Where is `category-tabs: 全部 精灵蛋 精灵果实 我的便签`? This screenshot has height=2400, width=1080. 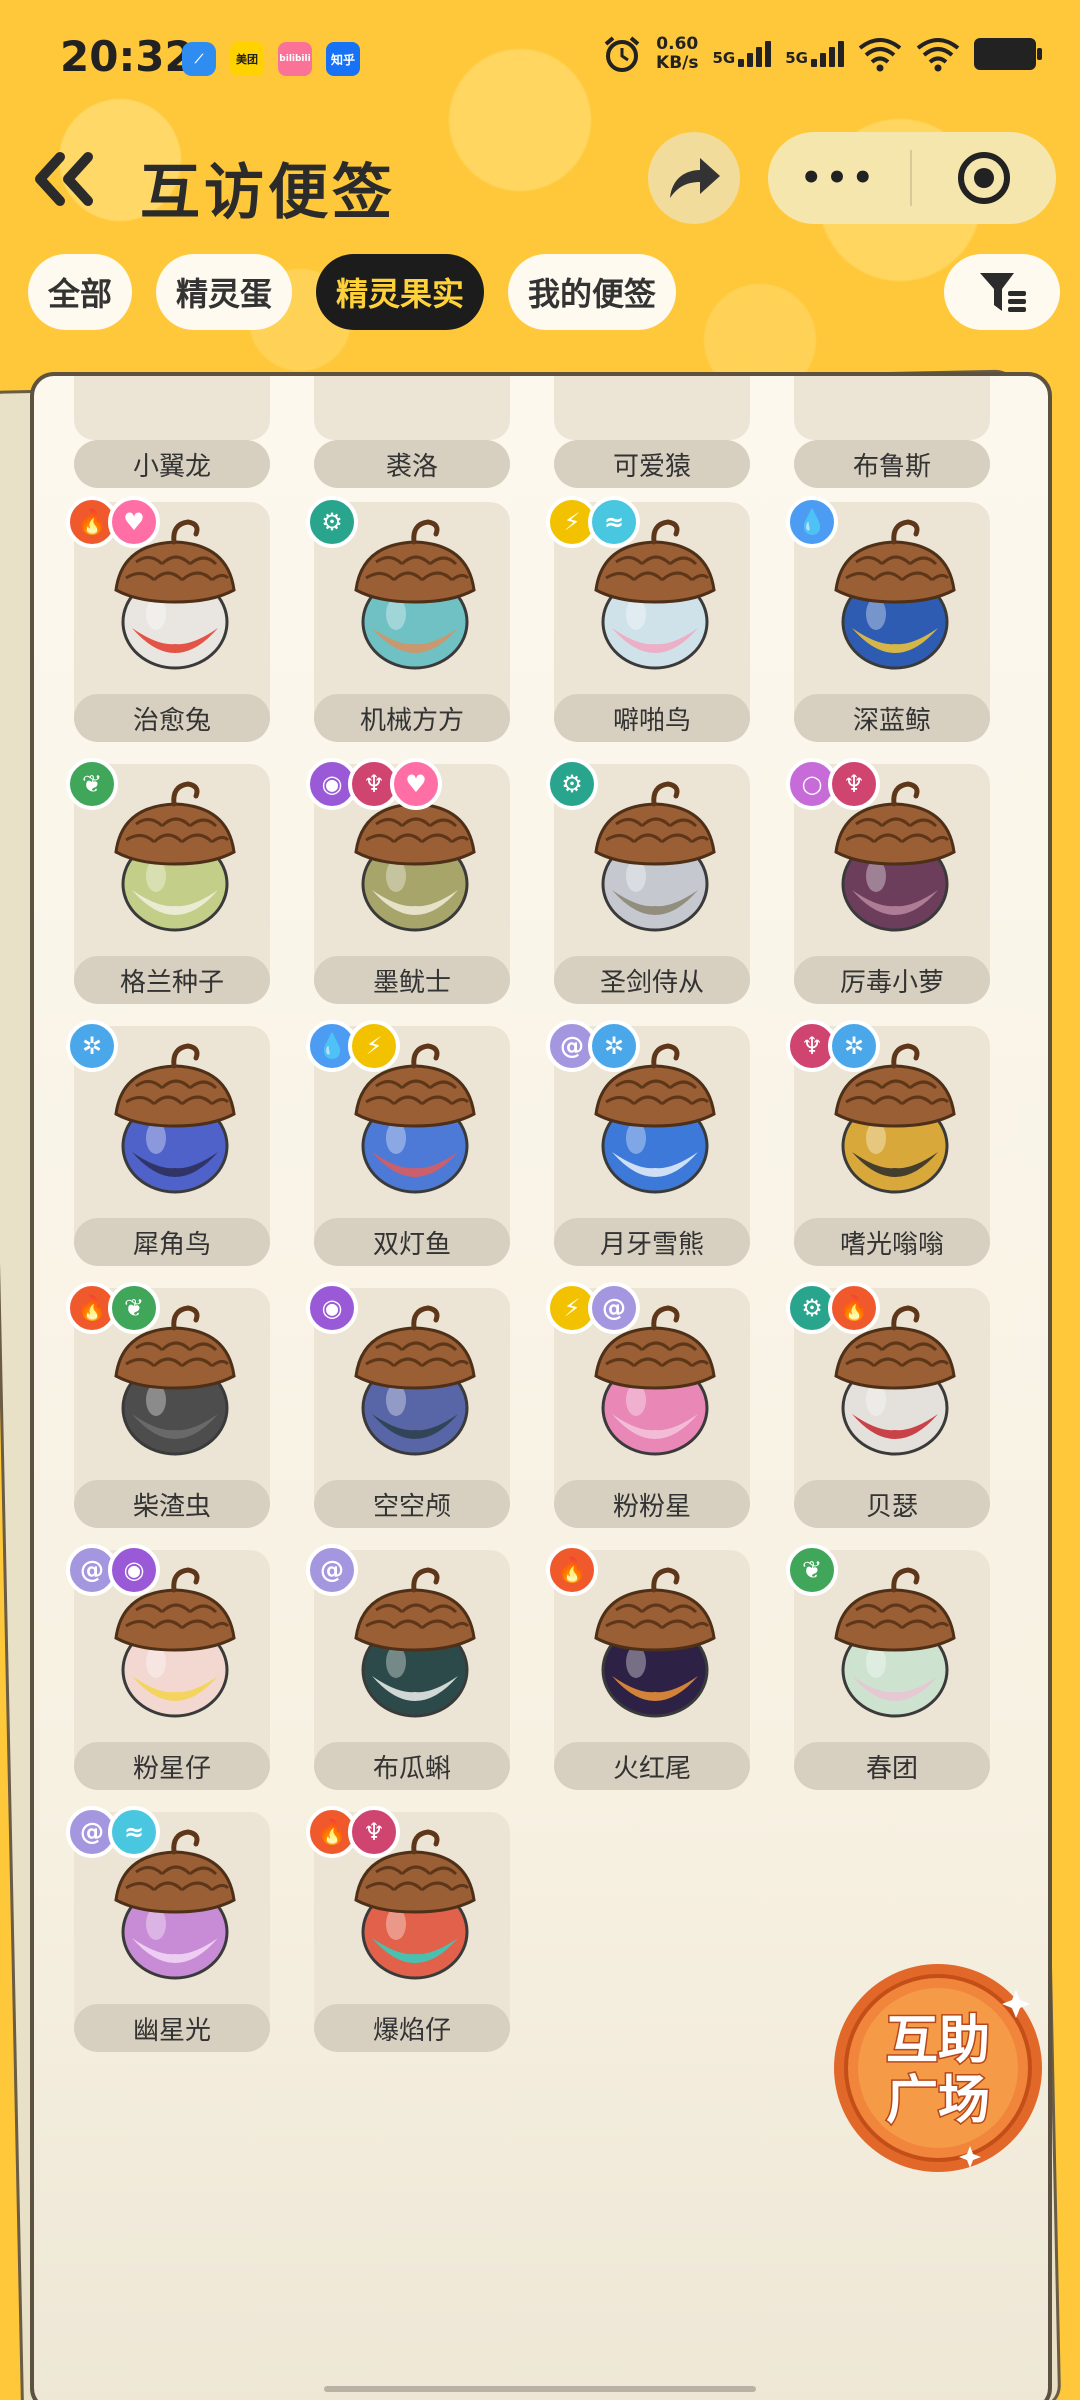 category-tabs: 全部 精灵蛋 精灵果实 我的便签 is located at coordinates (352, 292).